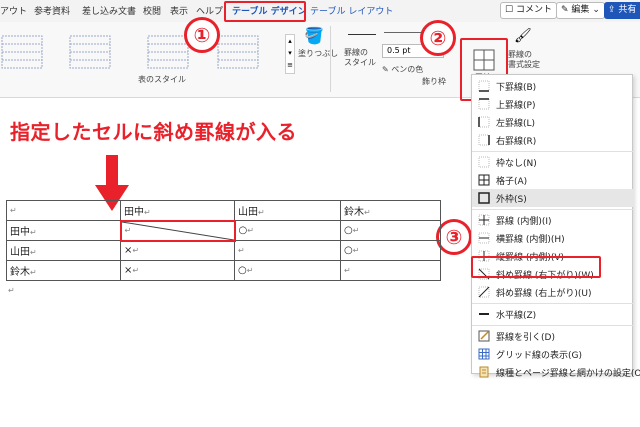 The height and width of the screenshot is (427, 640). Describe the element at coordinates (454, 237) in the screenshot. I see `step-badge-3: ③` at that location.